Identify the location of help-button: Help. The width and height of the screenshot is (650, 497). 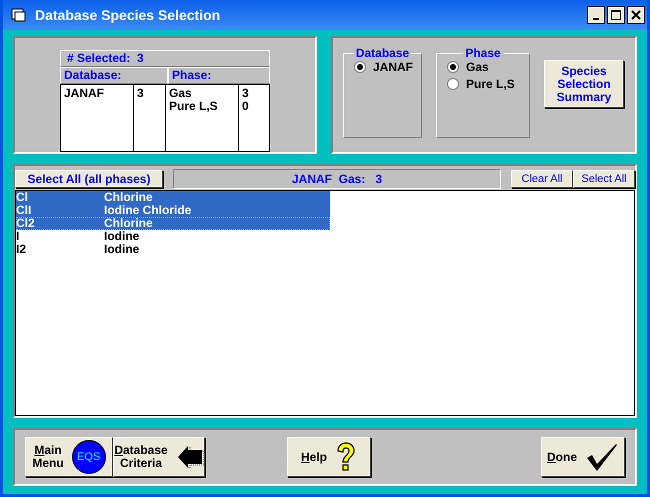
(329, 457).